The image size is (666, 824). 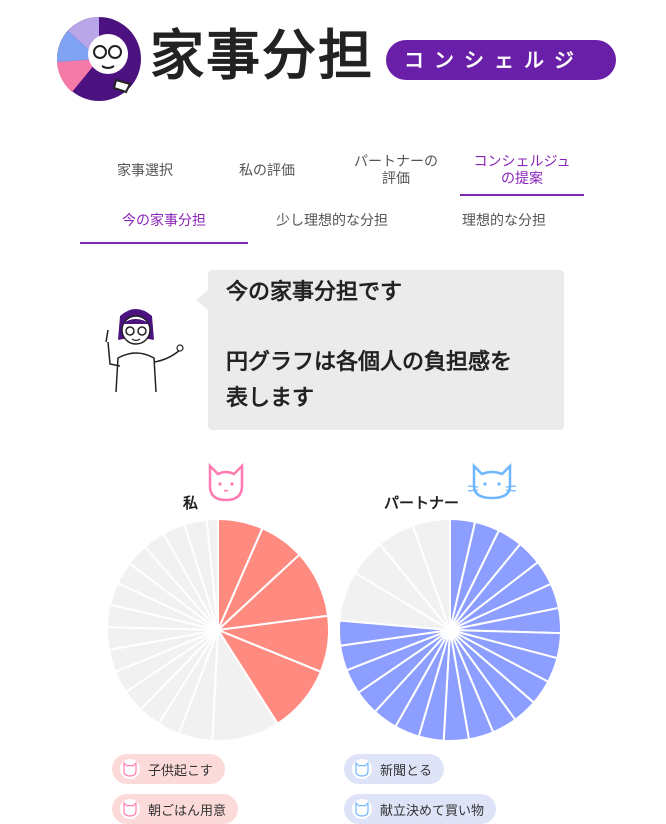 I want to click on subtab-ideal: 理想的な分担, so click(x=504, y=220).